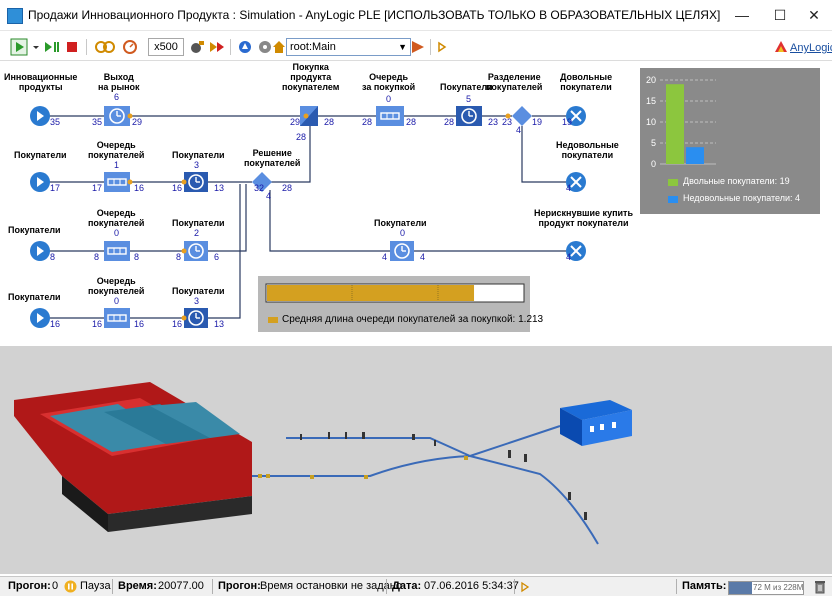  Describe the element at coordinates (430, 47) in the screenshot. I see `toolbar-separator` at that location.